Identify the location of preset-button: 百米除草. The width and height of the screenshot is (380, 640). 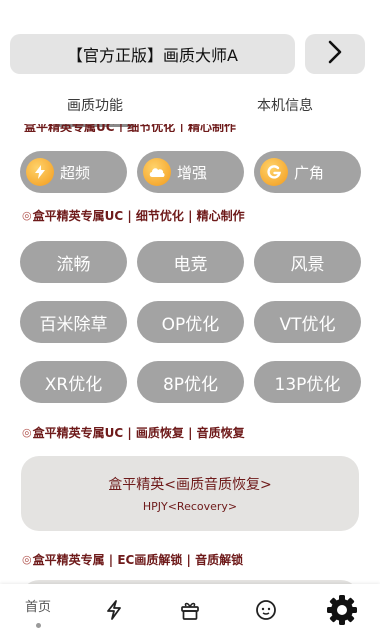
(73, 322).